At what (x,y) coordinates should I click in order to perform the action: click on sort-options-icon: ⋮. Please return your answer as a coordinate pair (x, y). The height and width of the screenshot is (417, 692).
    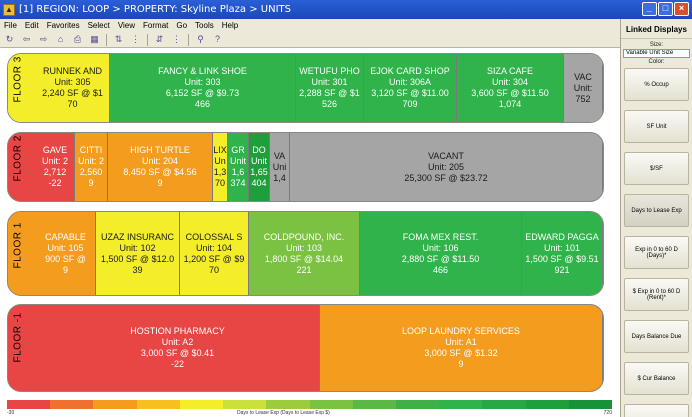
    Looking at the image, I should click on (135, 39).